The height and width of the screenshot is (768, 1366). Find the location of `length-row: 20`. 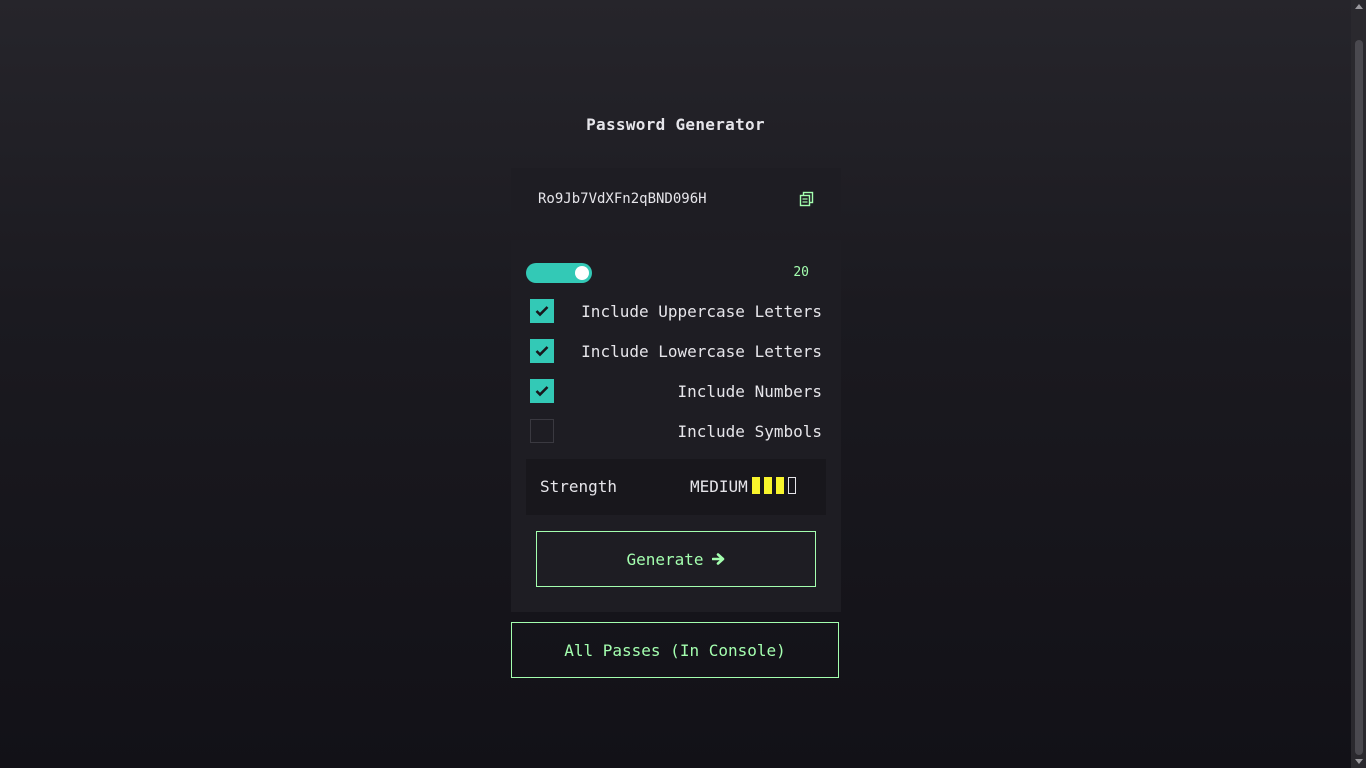

length-row: 20 is located at coordinates (671, 273).